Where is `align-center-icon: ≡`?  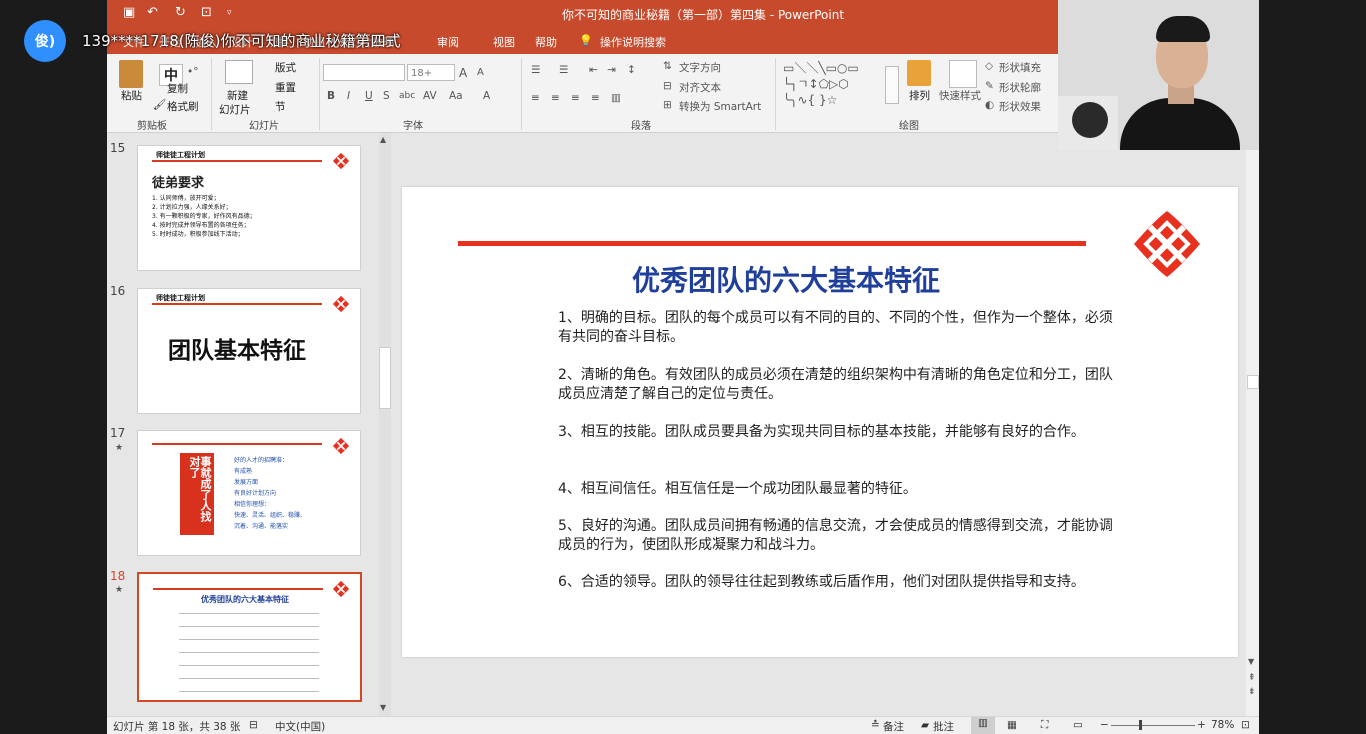
align-center-icon: ≡ is located at coordinates (555, 98).